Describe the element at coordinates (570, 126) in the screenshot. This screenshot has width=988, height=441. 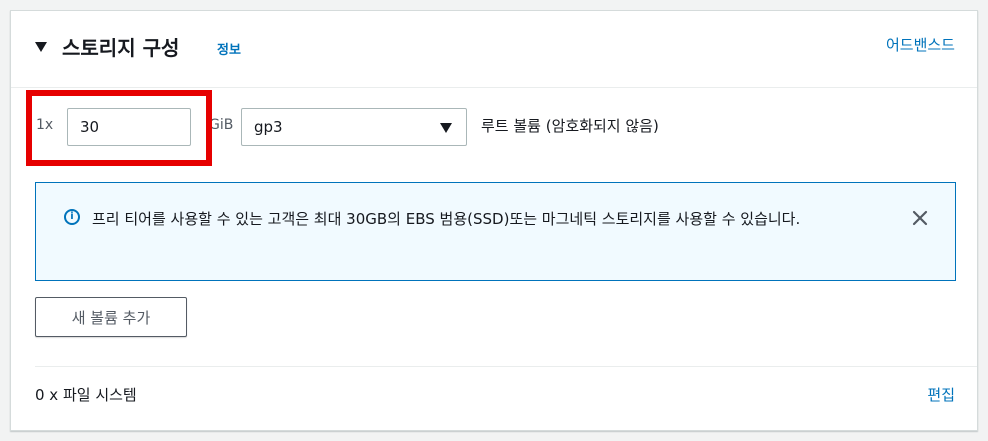
I see `root-volume-label: 루트 볼륨 (암호화되지 않음)` at that location.